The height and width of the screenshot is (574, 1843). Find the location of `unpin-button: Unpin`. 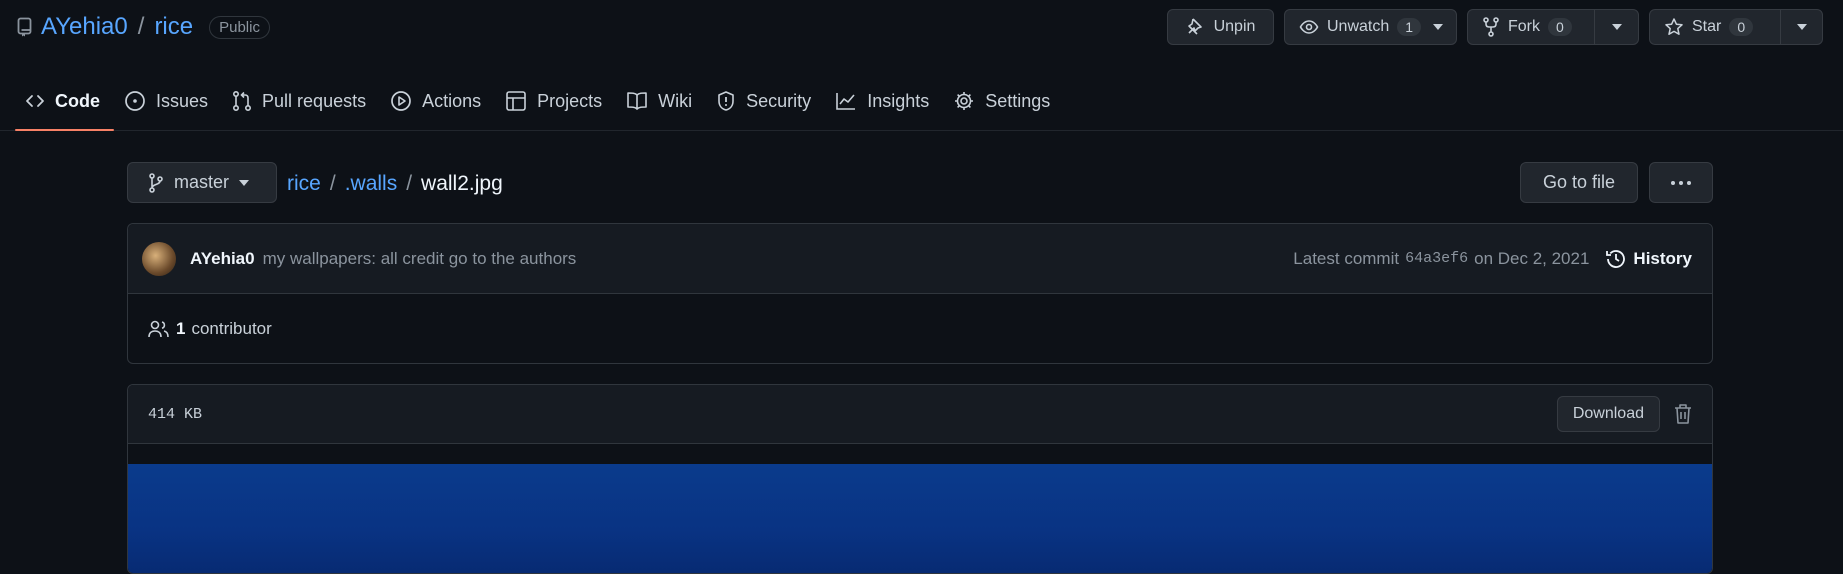

unpin-button: Unpin is located at coordinates (1220, 27).